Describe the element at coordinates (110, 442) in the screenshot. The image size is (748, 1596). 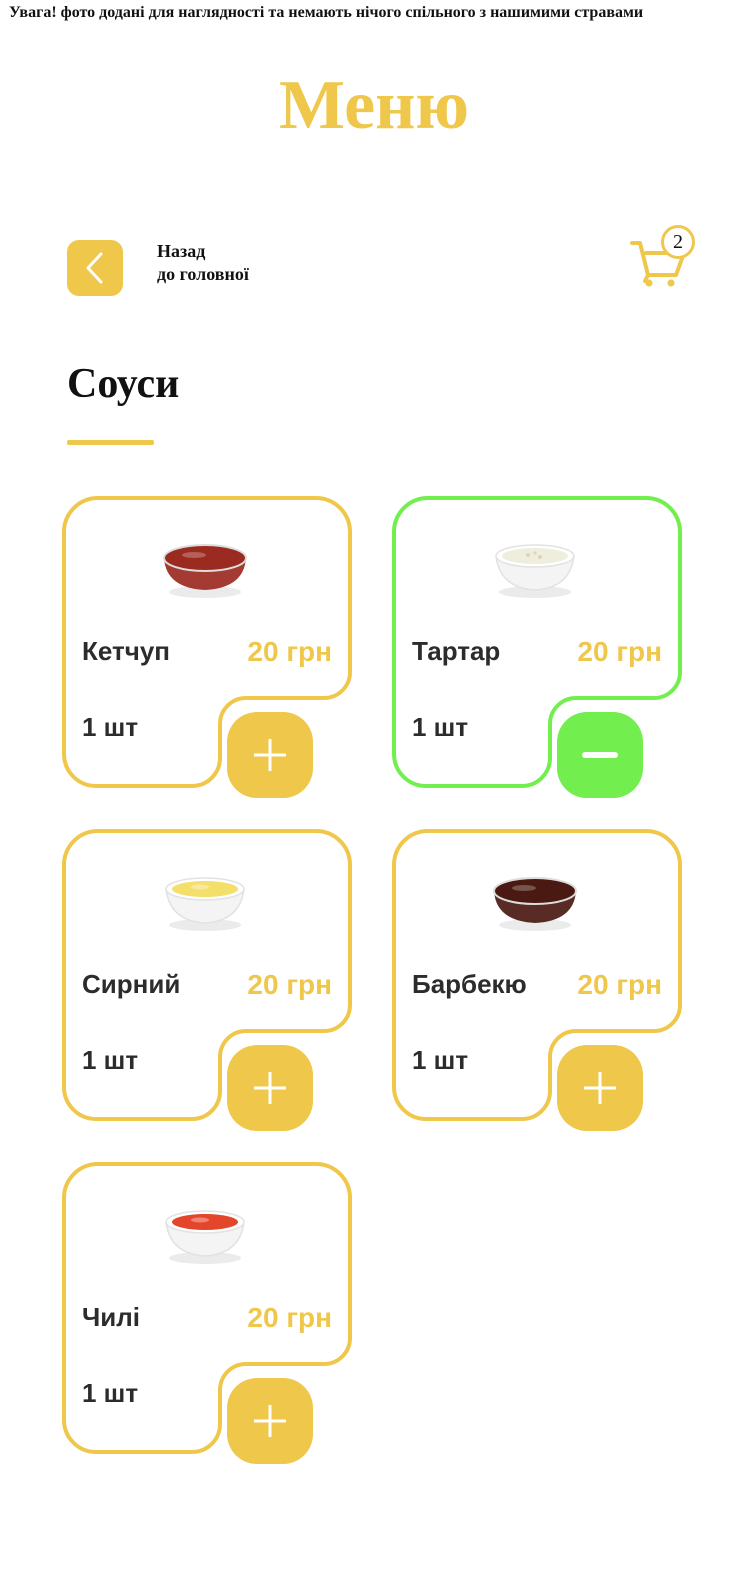
I see `section-underline` at that location.